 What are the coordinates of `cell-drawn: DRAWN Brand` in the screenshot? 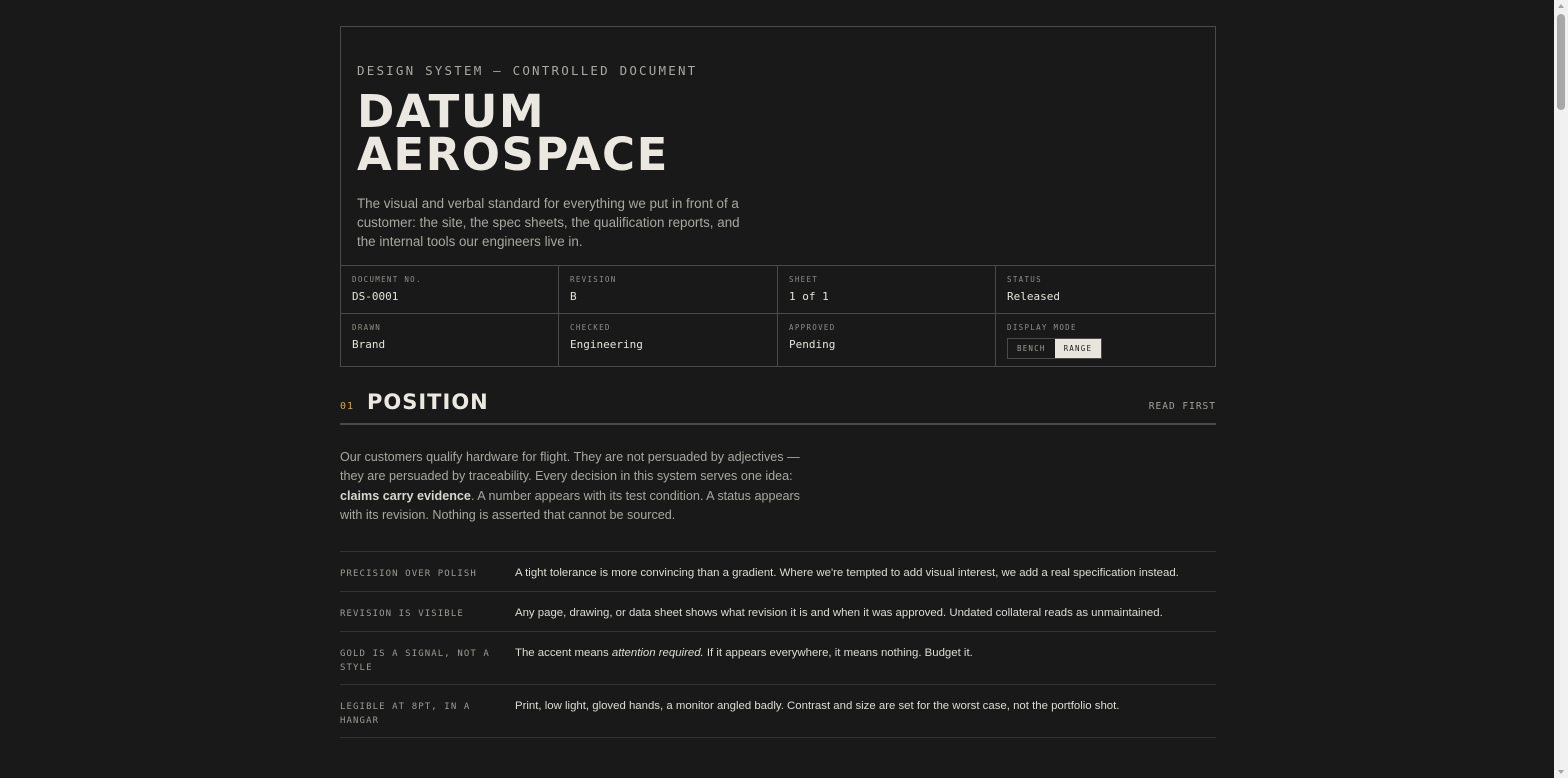 It's located at (450, 340).